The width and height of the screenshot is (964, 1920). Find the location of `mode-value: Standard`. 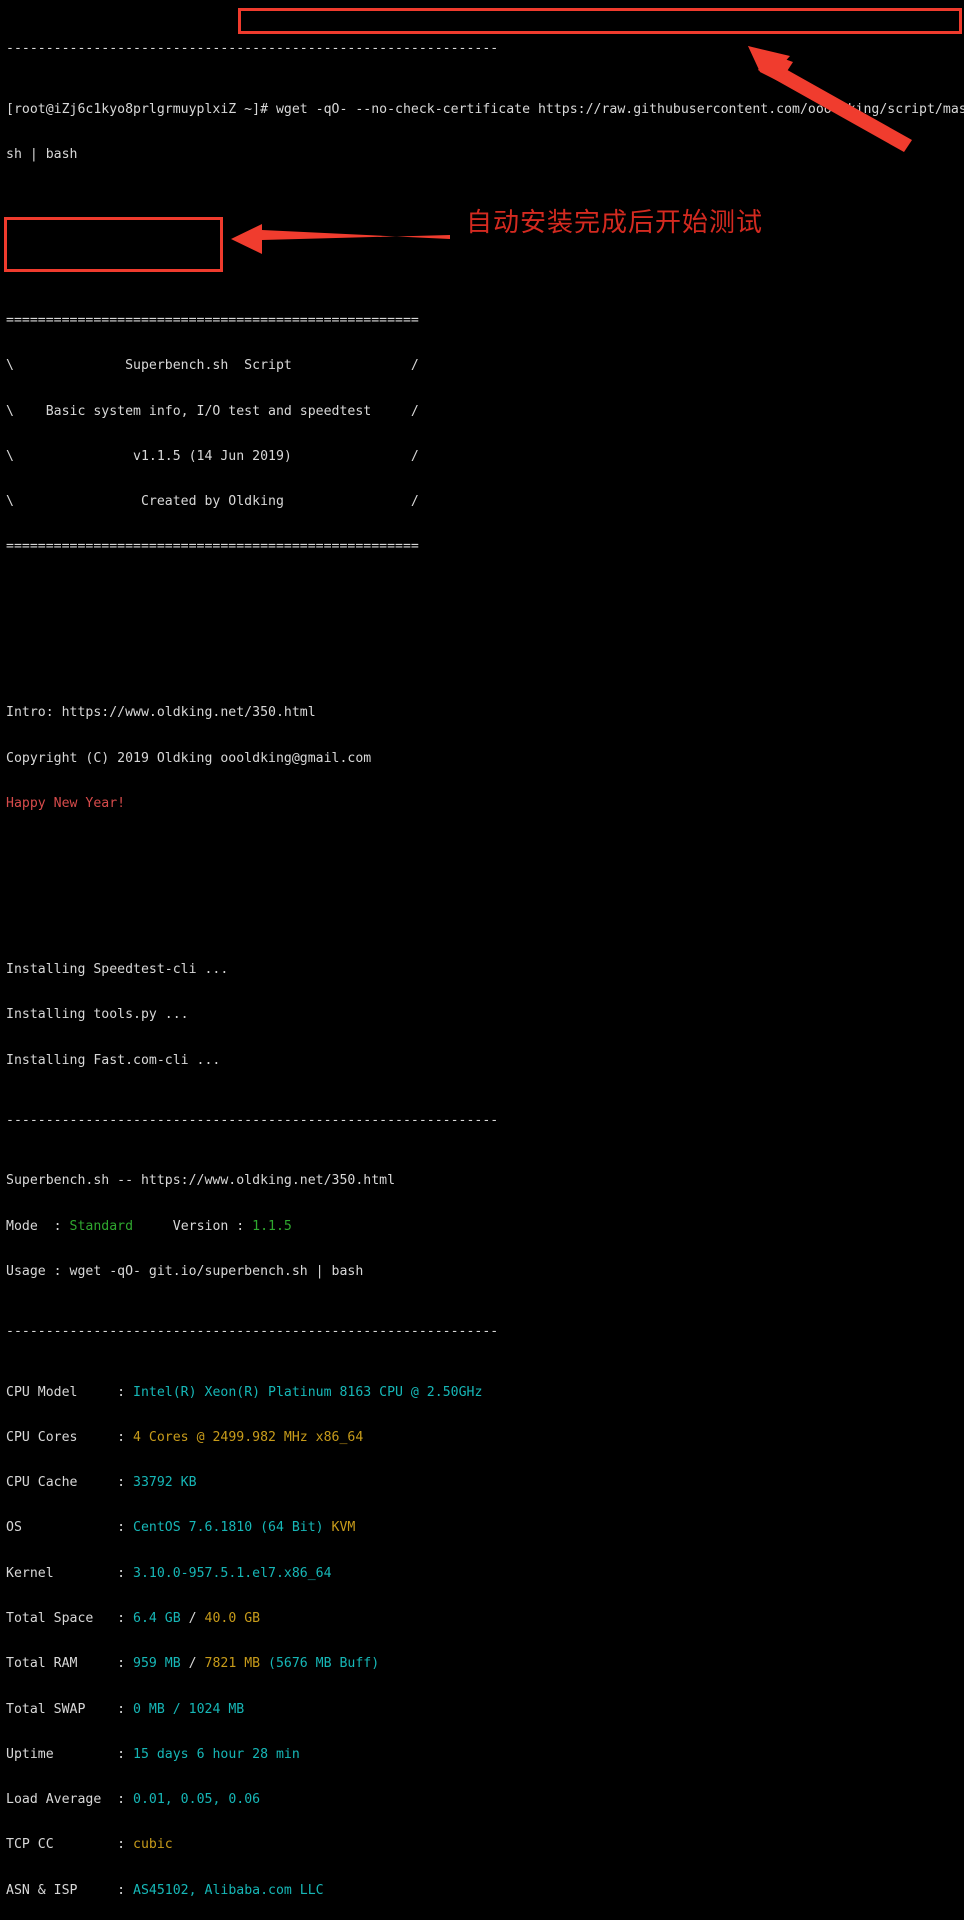

mode-value: Standard is located at coordinates (101, 1226).